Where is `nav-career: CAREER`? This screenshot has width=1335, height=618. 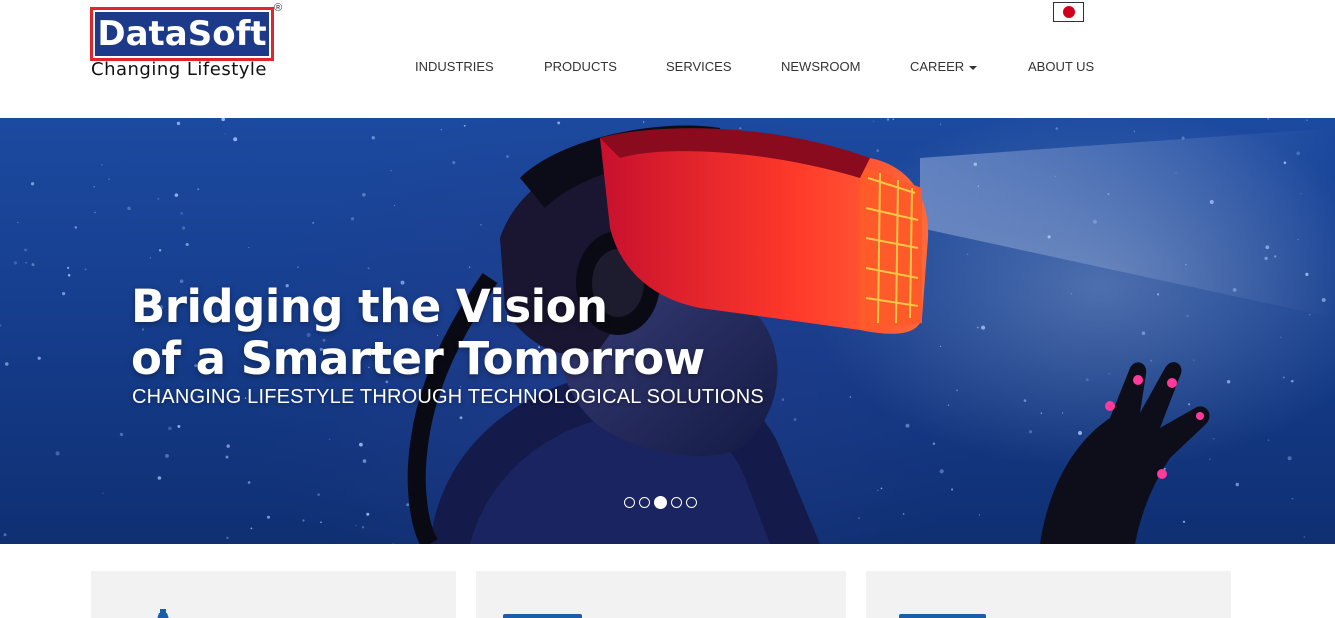 nav-career: CAREER is located at coordinates (944, 66).